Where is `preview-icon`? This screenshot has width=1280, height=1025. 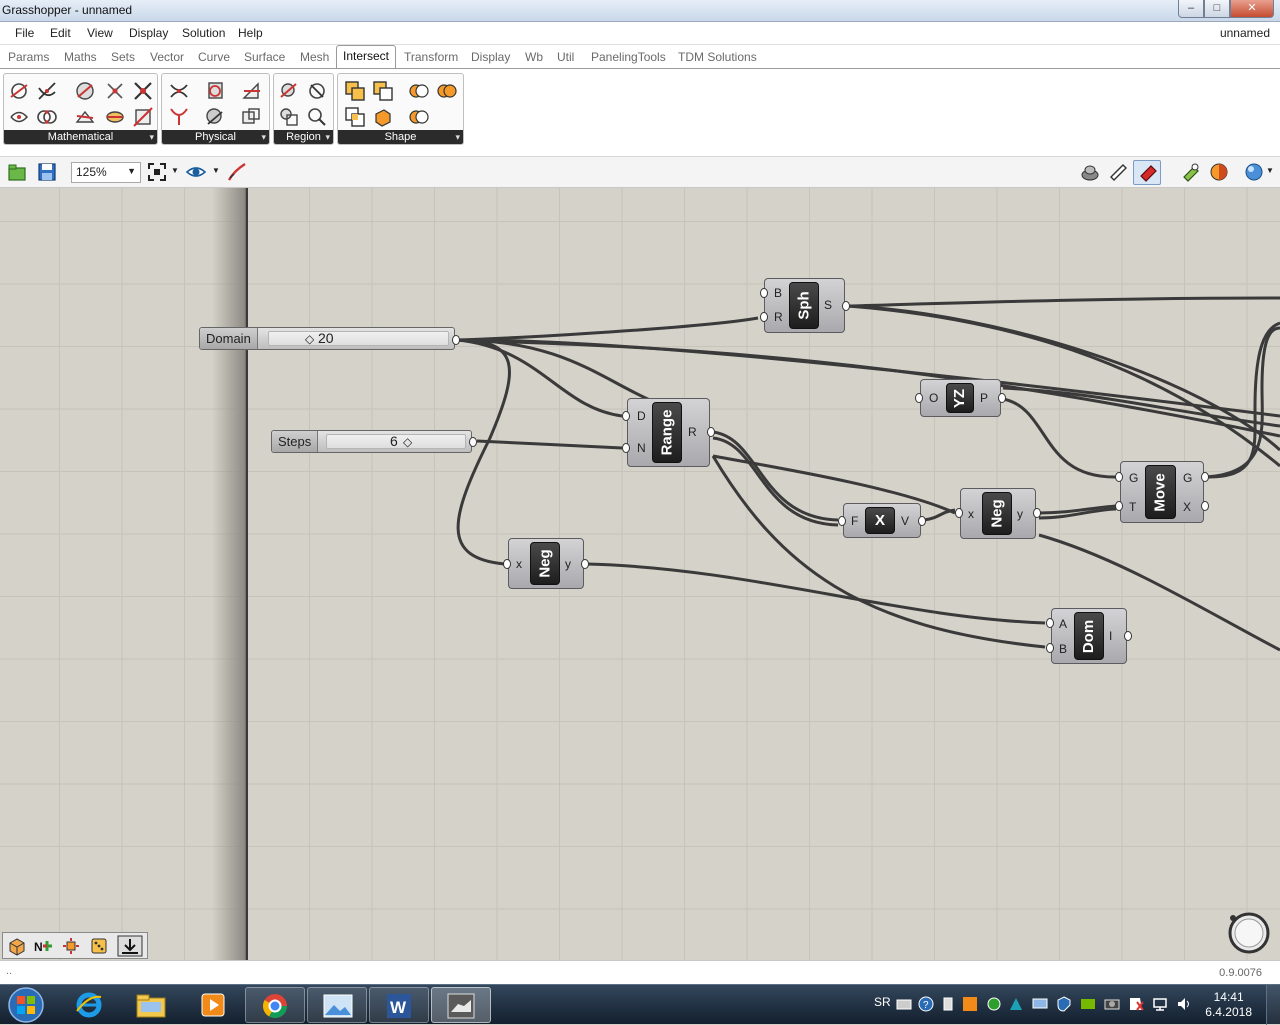
preview-icon is located at coordinates (1090, 172).